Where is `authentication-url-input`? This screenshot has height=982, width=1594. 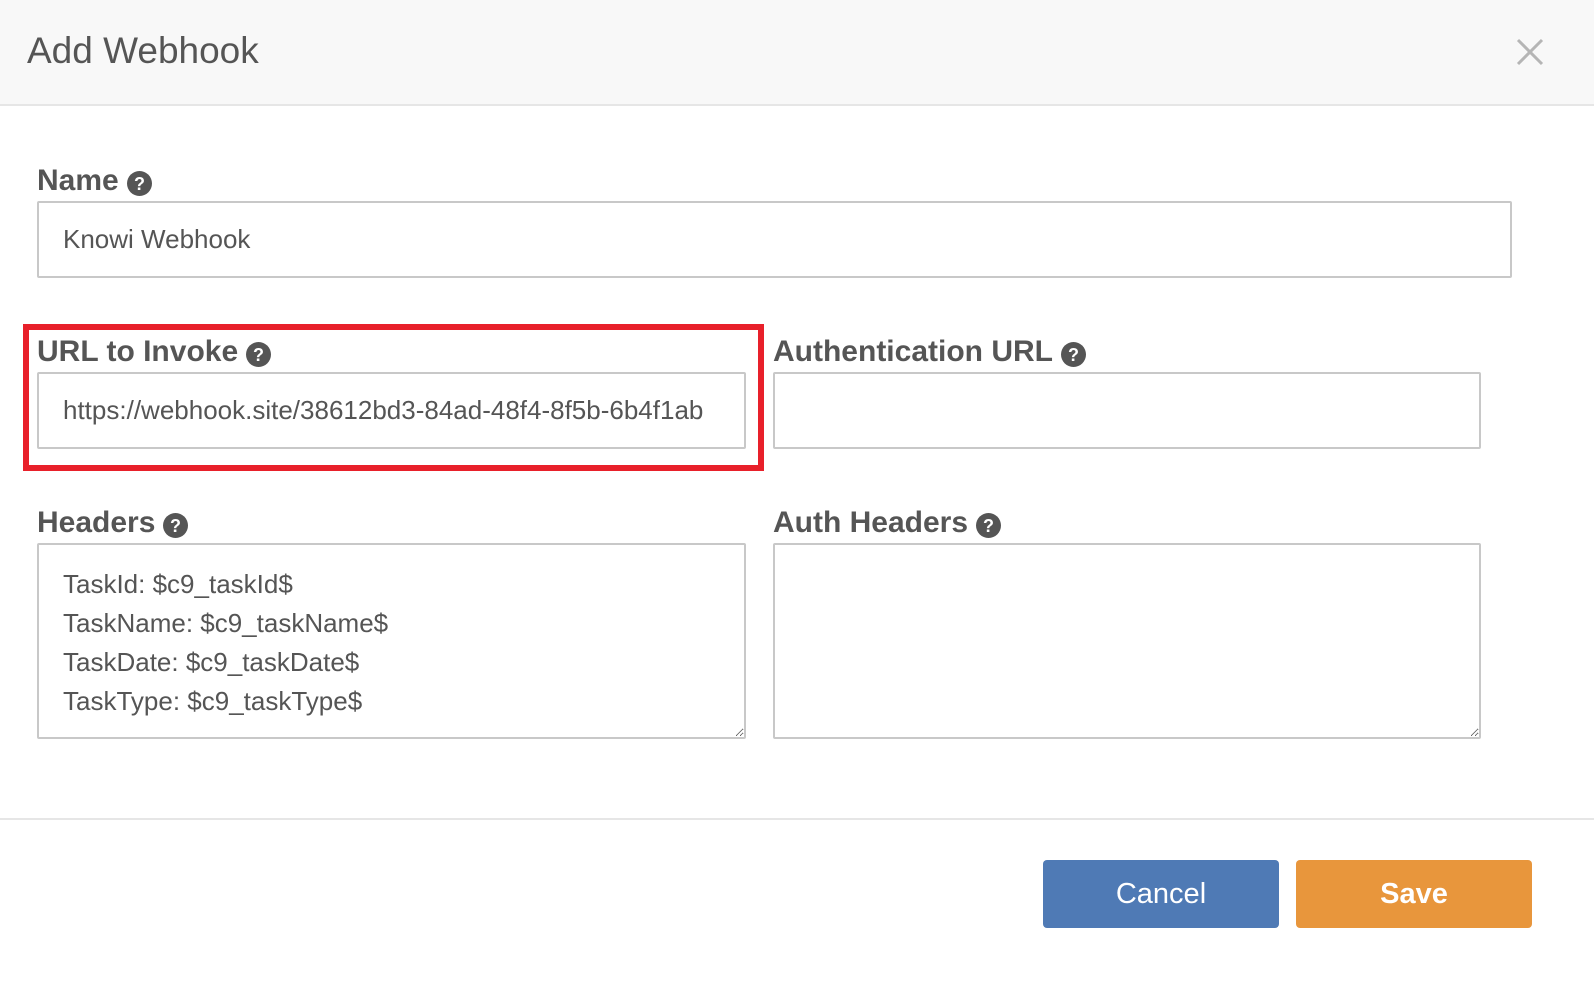 authentication-url-input is located at coordinates (1127, 410).